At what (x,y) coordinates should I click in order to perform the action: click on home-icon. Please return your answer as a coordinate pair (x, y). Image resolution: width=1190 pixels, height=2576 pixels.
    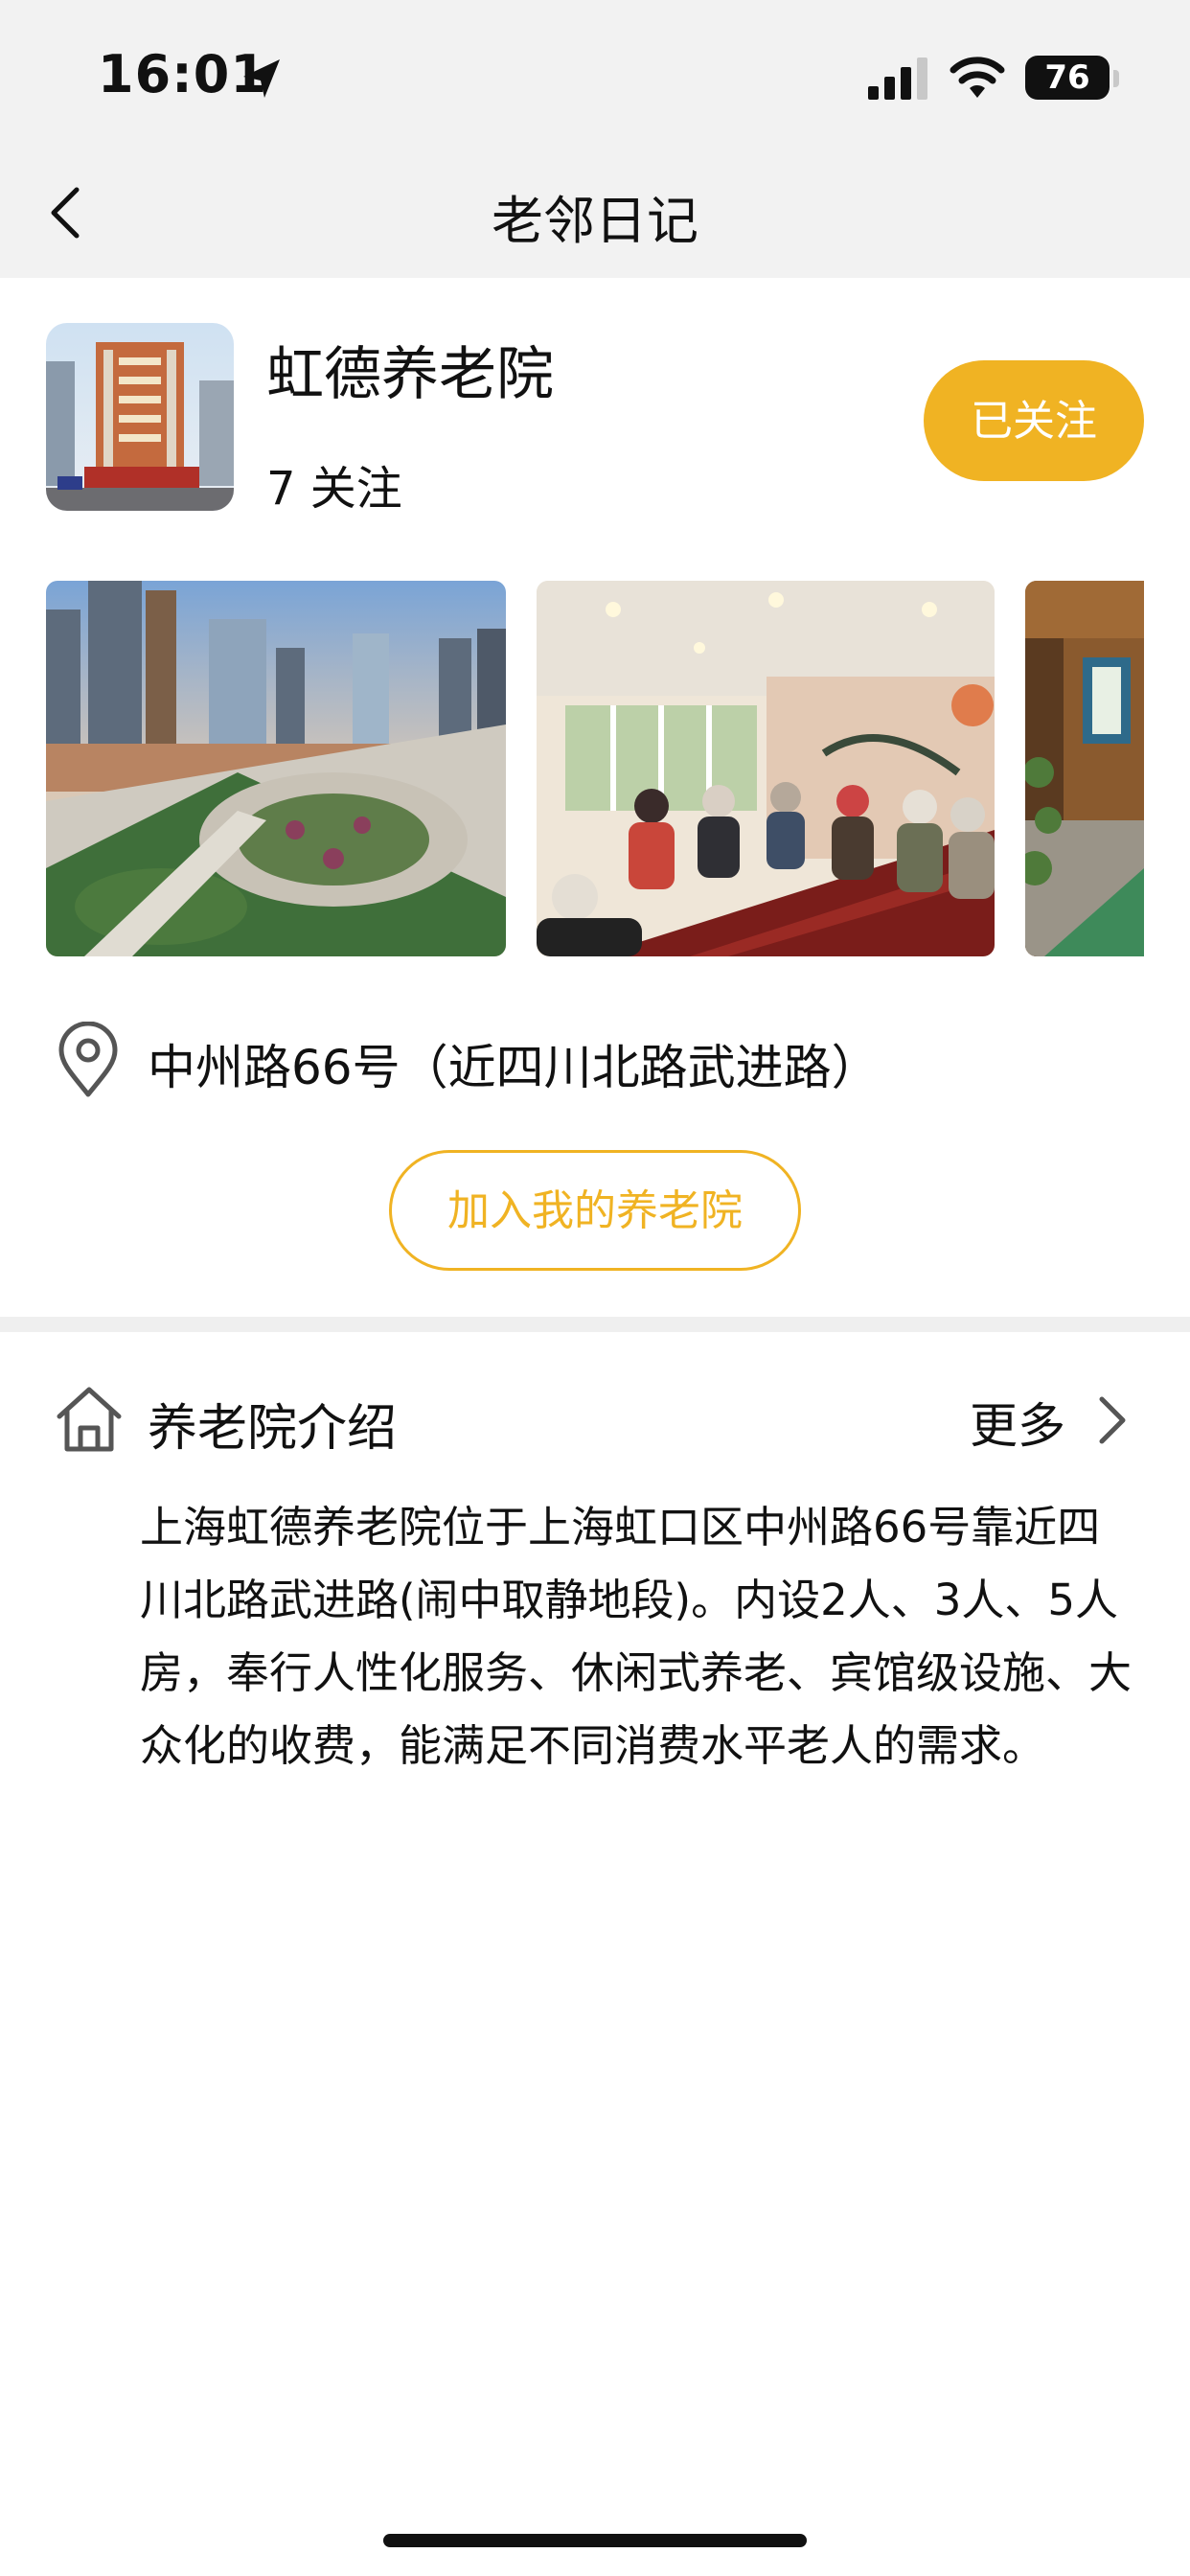
    Looking at the image, I should click on (89, 1419).